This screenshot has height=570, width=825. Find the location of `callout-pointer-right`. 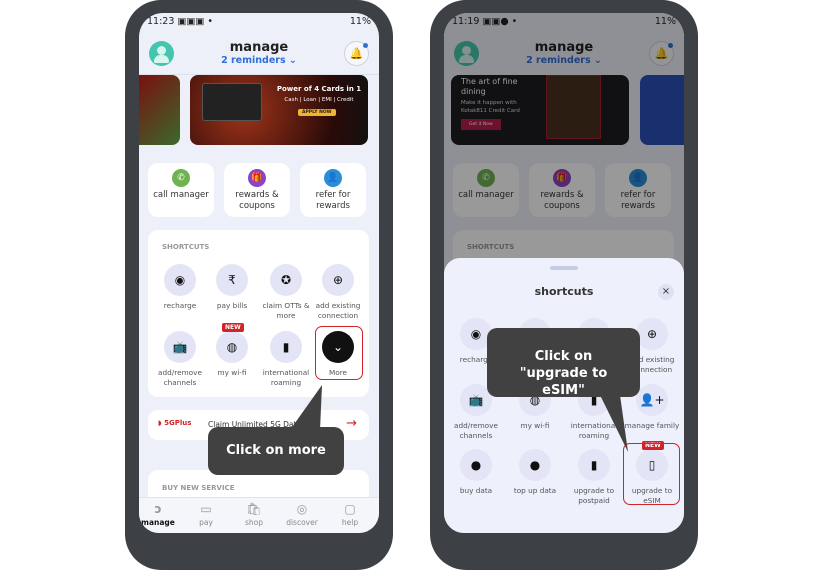

callout-pointer-right is located at coordinates (614, 423).